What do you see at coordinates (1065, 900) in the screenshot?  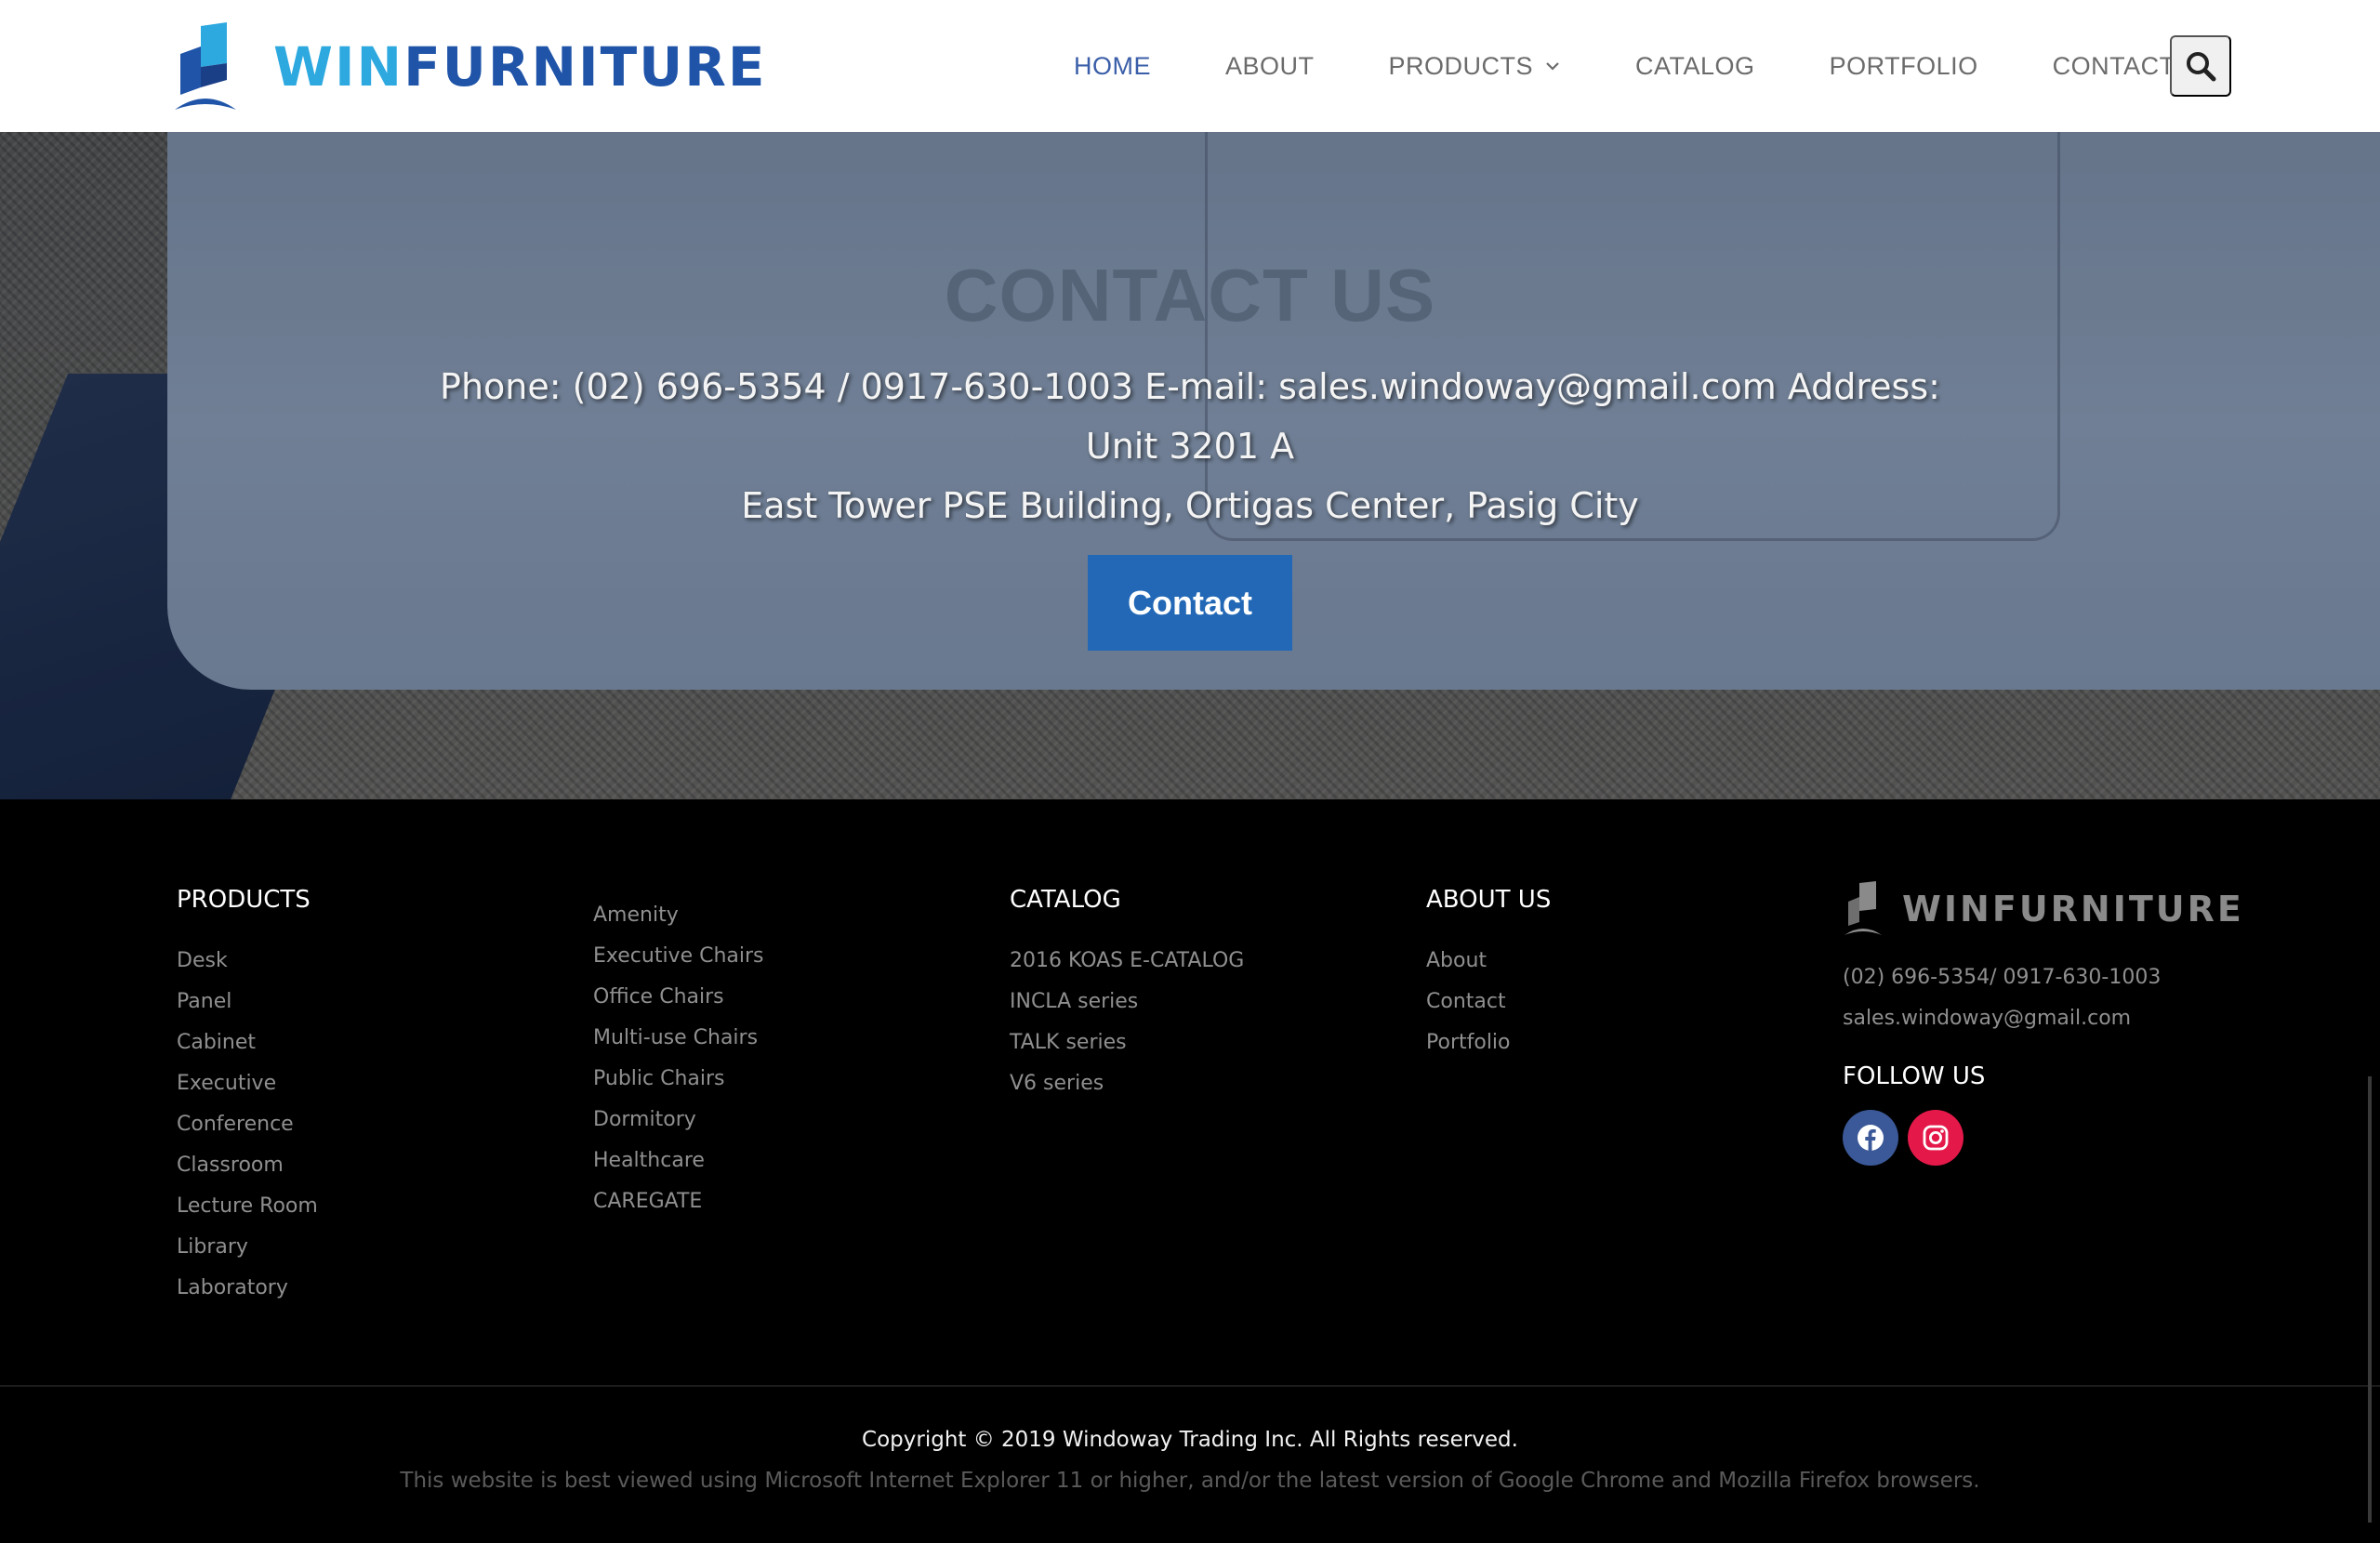 I see `footer-catalog-title: CATALOG` at bounding box center [1065, 900].